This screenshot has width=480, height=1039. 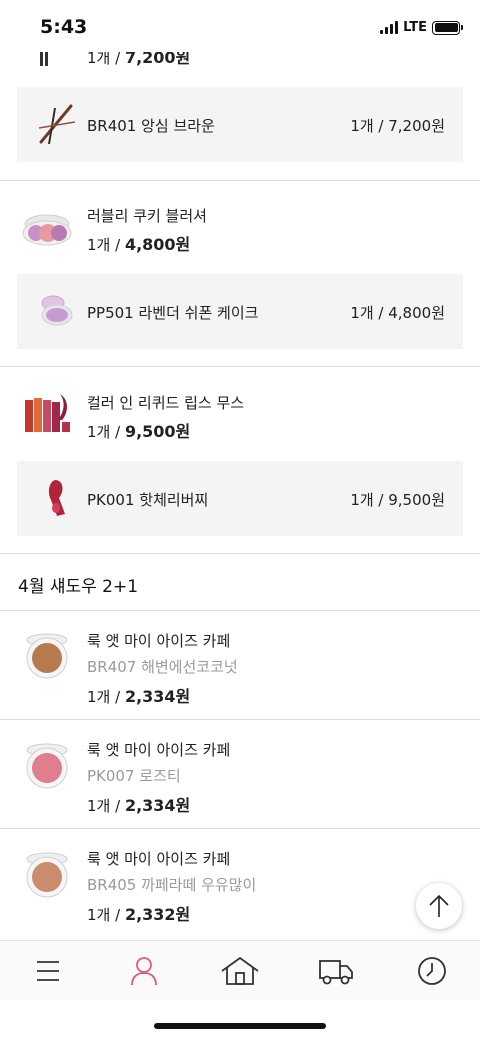 I want to click on brow-pencil-thumbnail, so click(x=57, y=124).